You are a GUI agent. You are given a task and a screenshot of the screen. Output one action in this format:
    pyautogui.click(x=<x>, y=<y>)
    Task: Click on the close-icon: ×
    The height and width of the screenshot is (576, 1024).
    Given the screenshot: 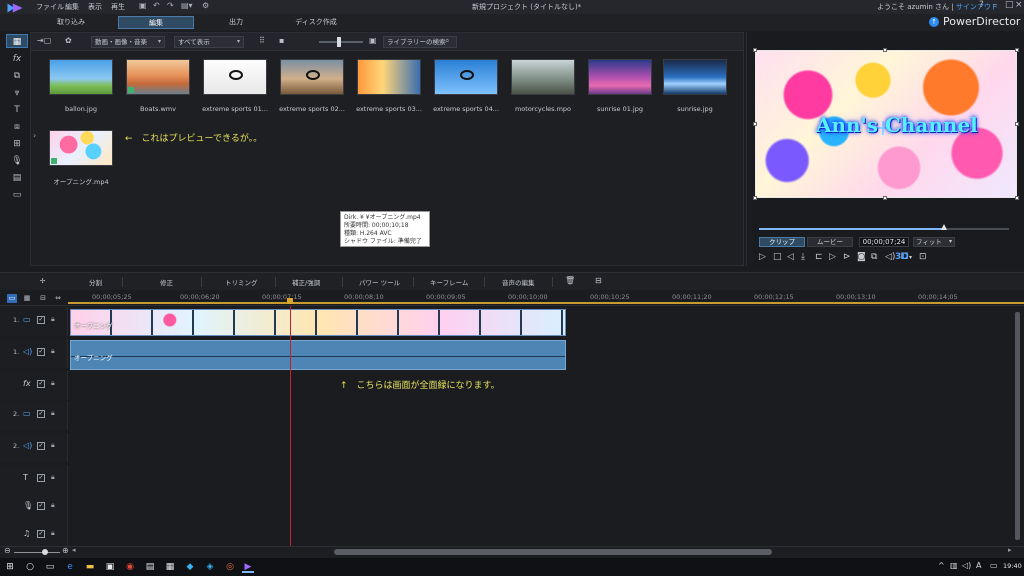 What is the action you would take?
    pyautogui.click(x=1019, y=5)
    